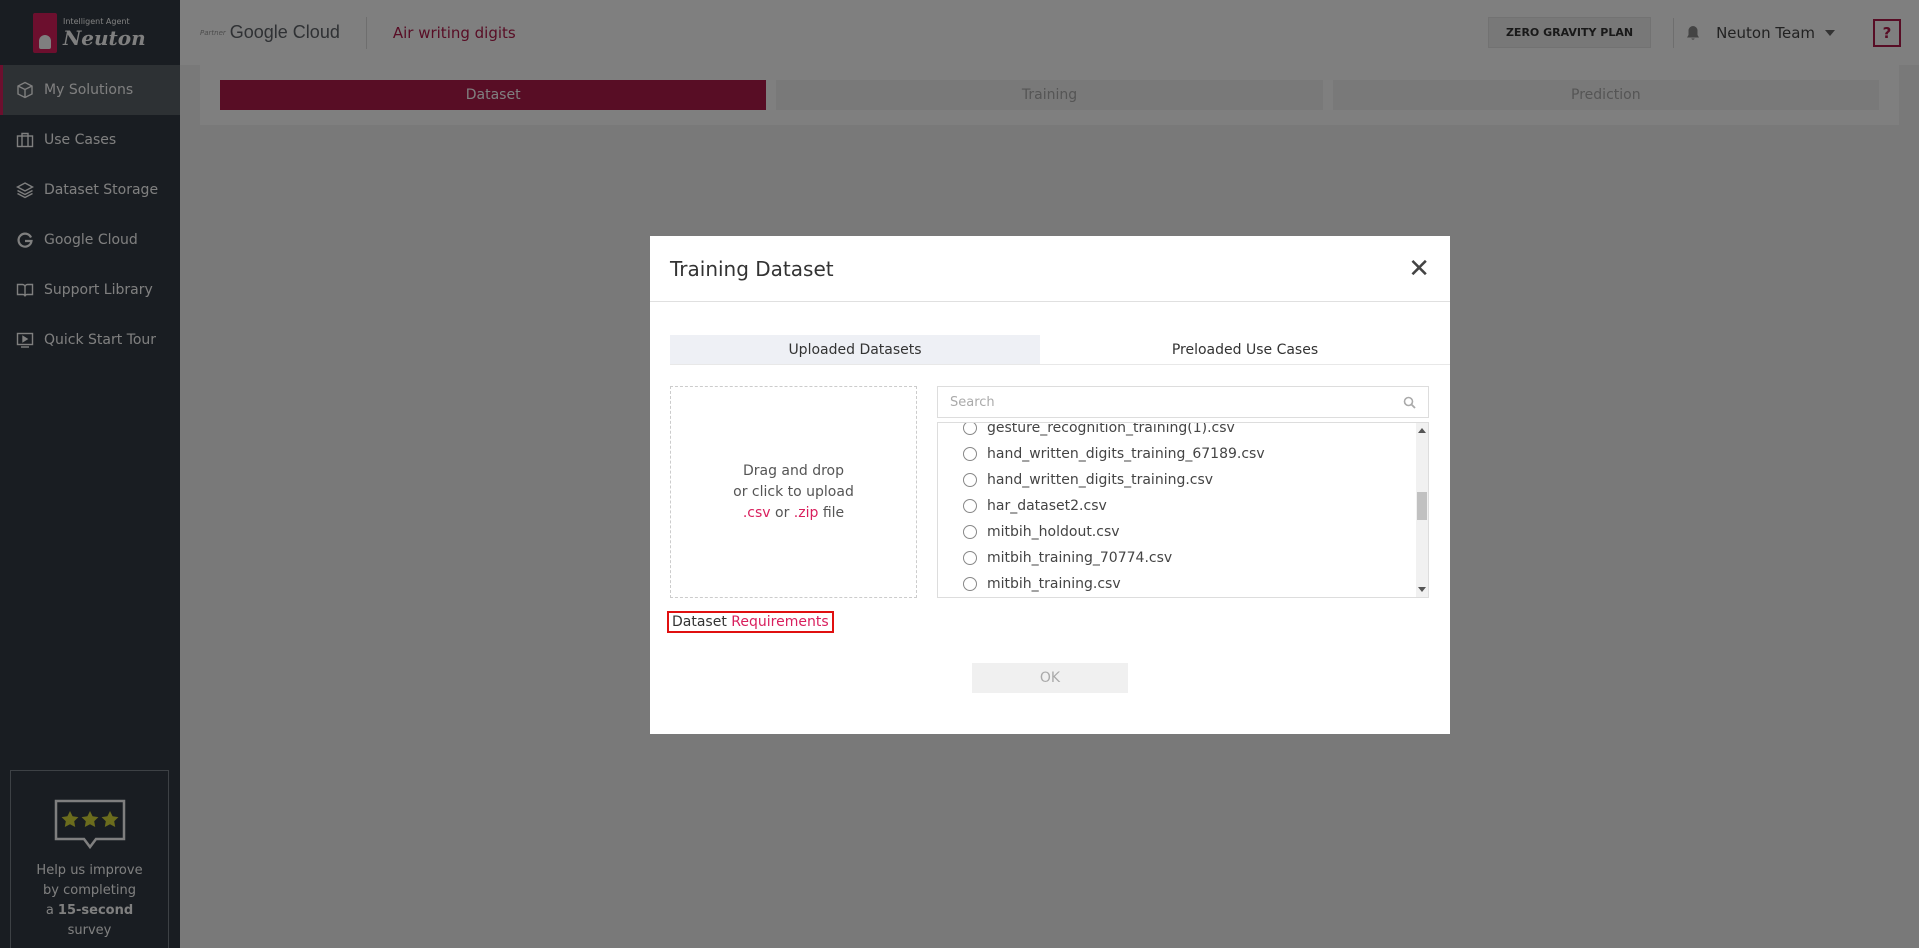  I want to click on list-item: hand_written_digits_training.csv, so click(1183, 480).